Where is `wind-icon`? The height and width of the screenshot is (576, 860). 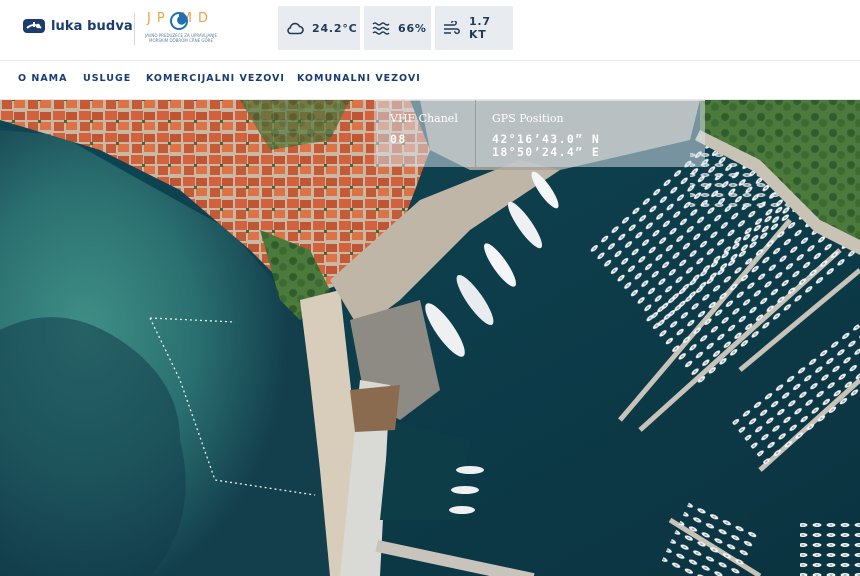
wind-icon is located at coordinates (451, 28).